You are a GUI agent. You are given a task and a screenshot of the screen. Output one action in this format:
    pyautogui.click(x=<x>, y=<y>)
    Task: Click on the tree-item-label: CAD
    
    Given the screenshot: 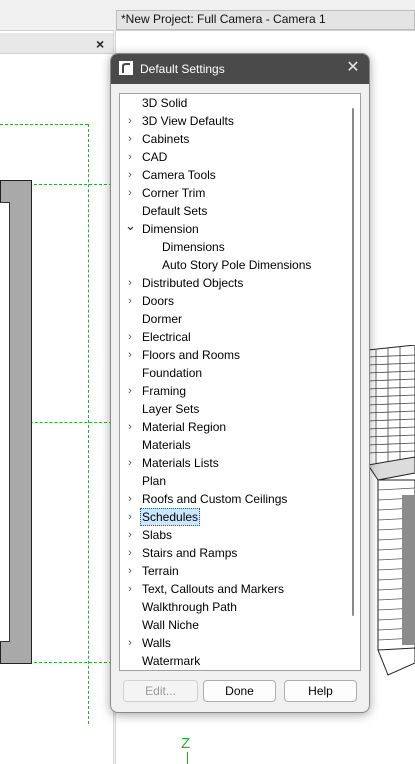 What is the action you would take?
    pyautogui.click(x=155, y=157)
    